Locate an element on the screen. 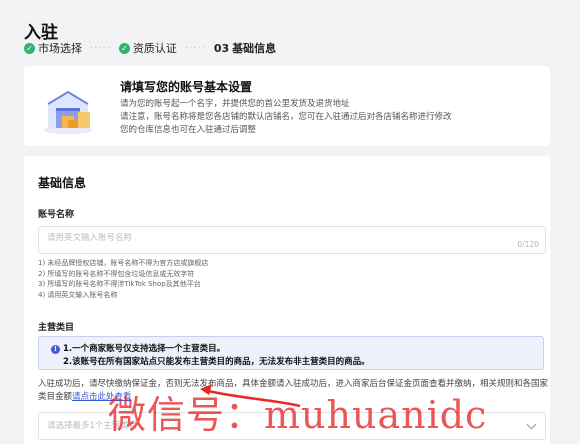 This screenshot has height=444, width=580. stepper: ✓ 市场选择 ····· ✓ 资质认证 ····· 03 基础信息 is located at coordinates (150, 48).